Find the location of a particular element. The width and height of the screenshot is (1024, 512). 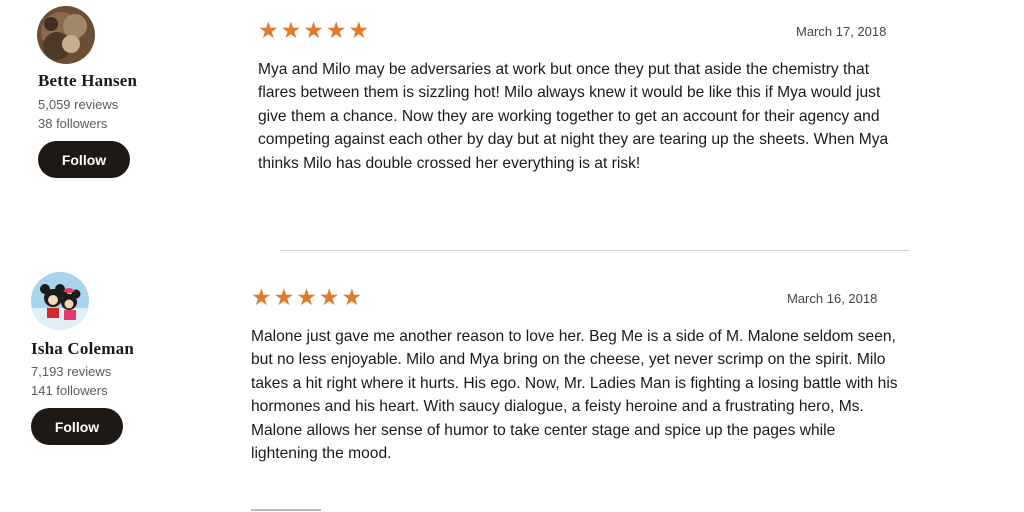

reviewer-follower-count: 38 followers is located at coordinates (73, 123).